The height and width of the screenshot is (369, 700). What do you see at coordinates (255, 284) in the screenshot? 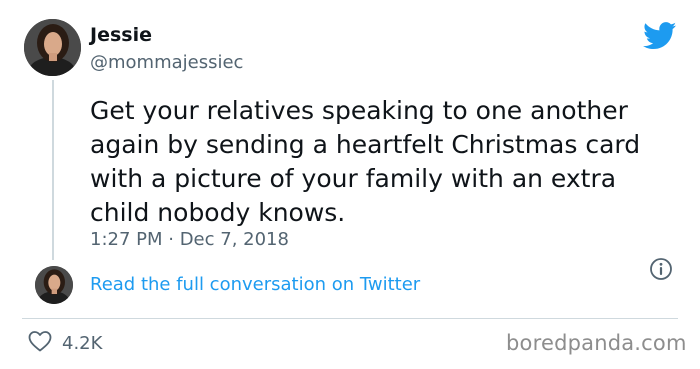
I see `read-conversation-link: Read the full conversation on Twitter` at bounding box center [255, 284].